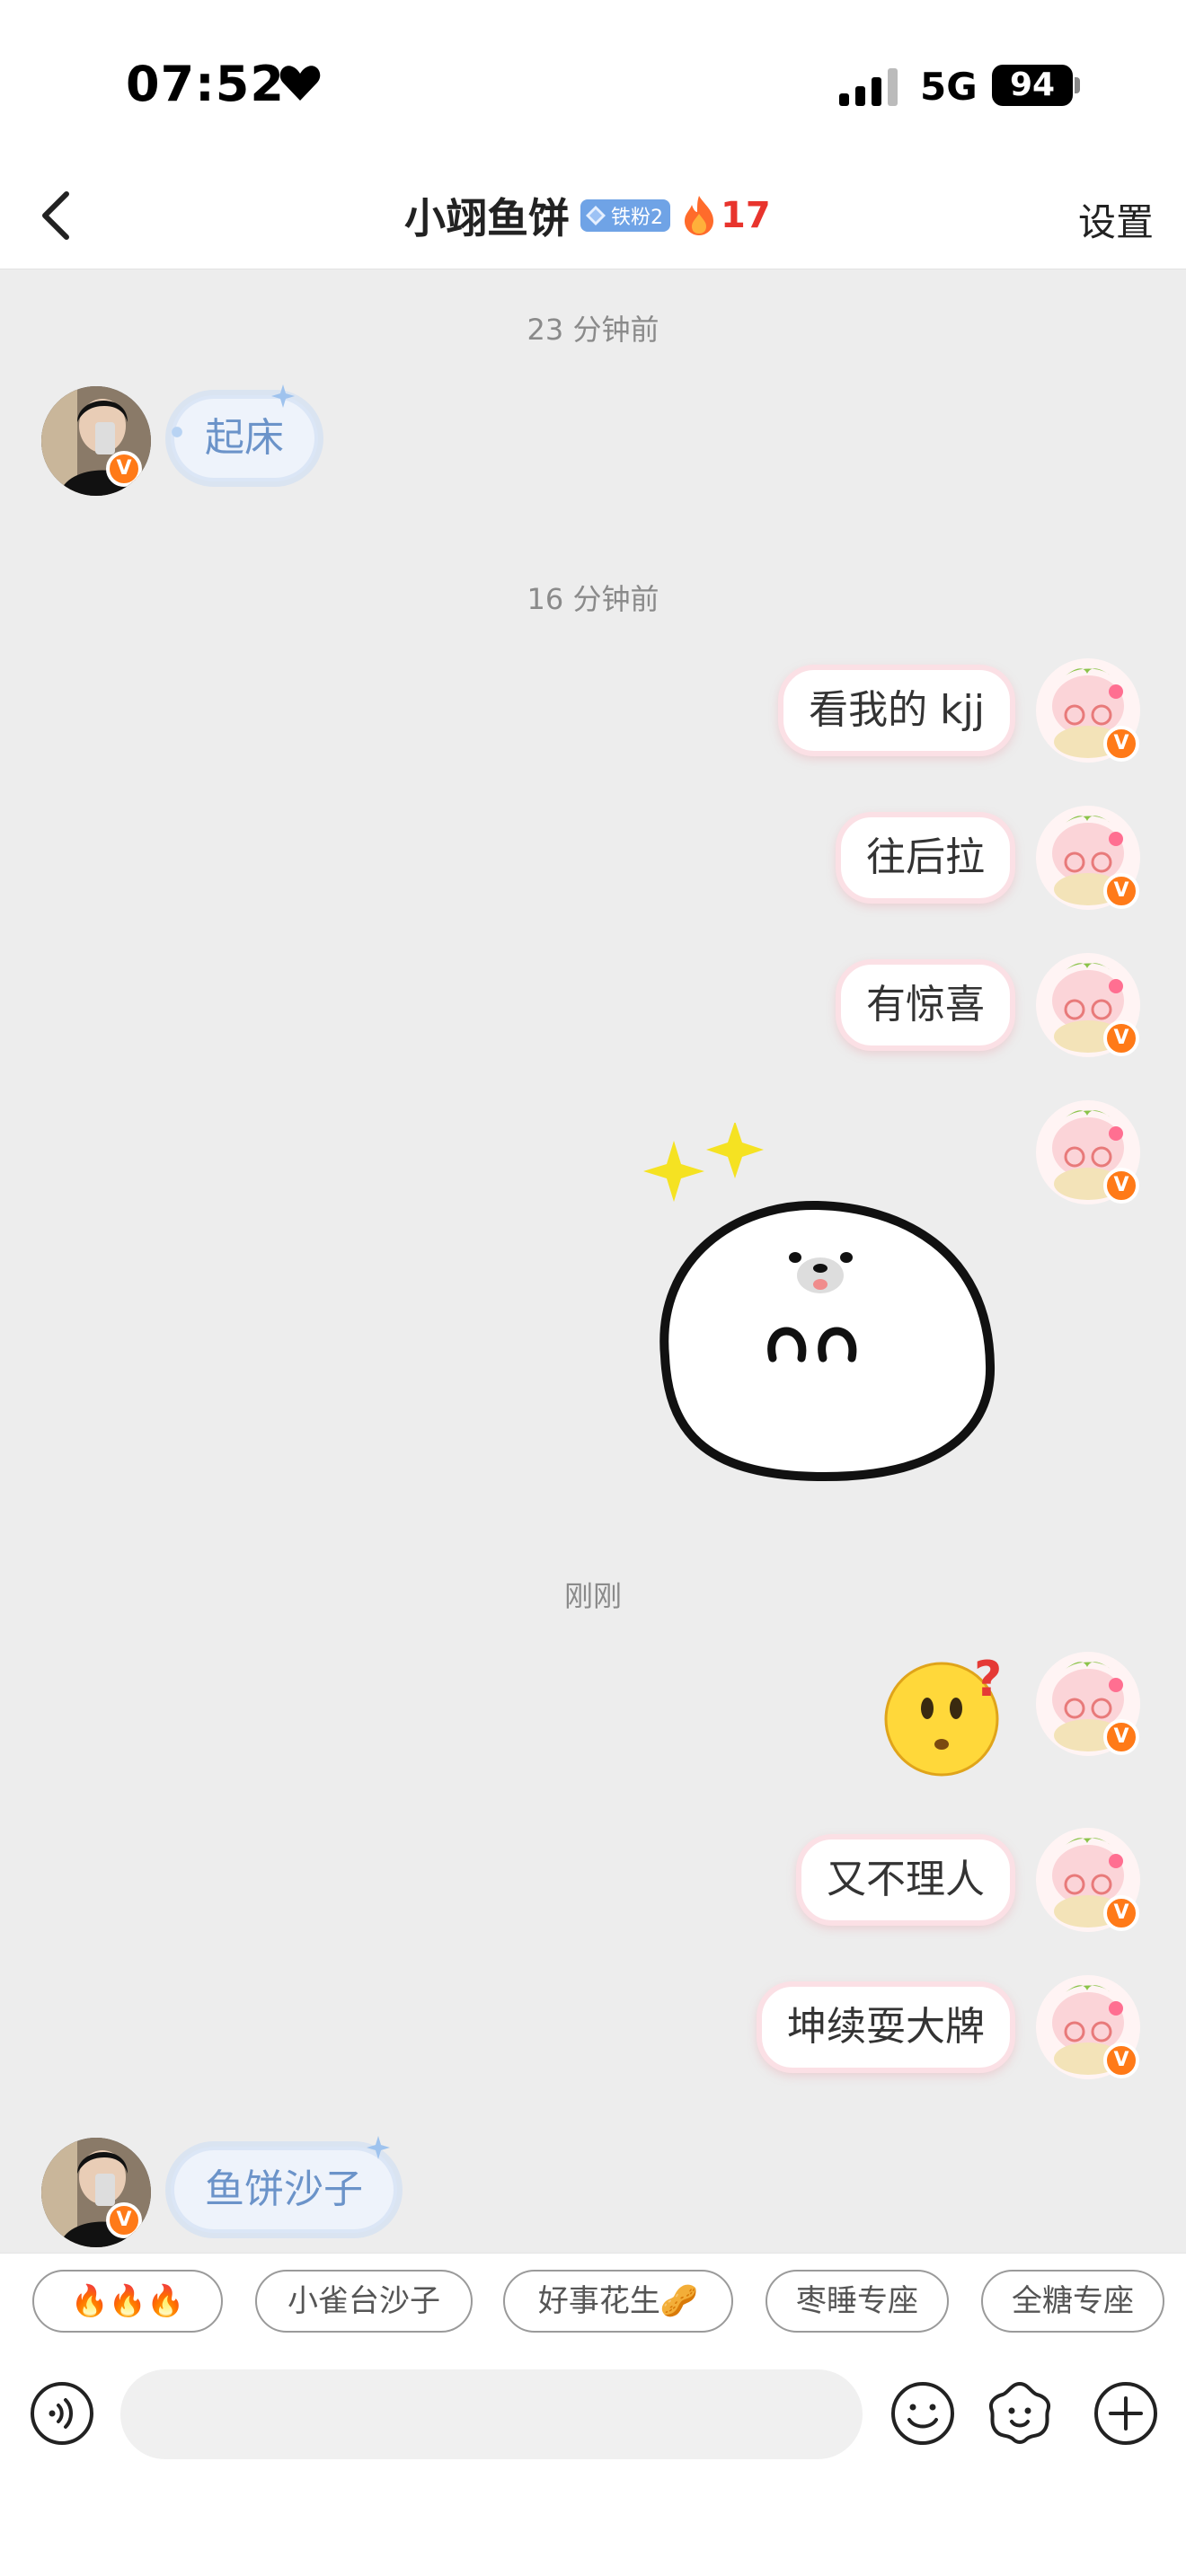 This screenshot has height=2576, width=1186. Describe the element at coordinates (857, 2301) in the screenshot. I see `quick-reply-chip: 枣睡专座` at that location.